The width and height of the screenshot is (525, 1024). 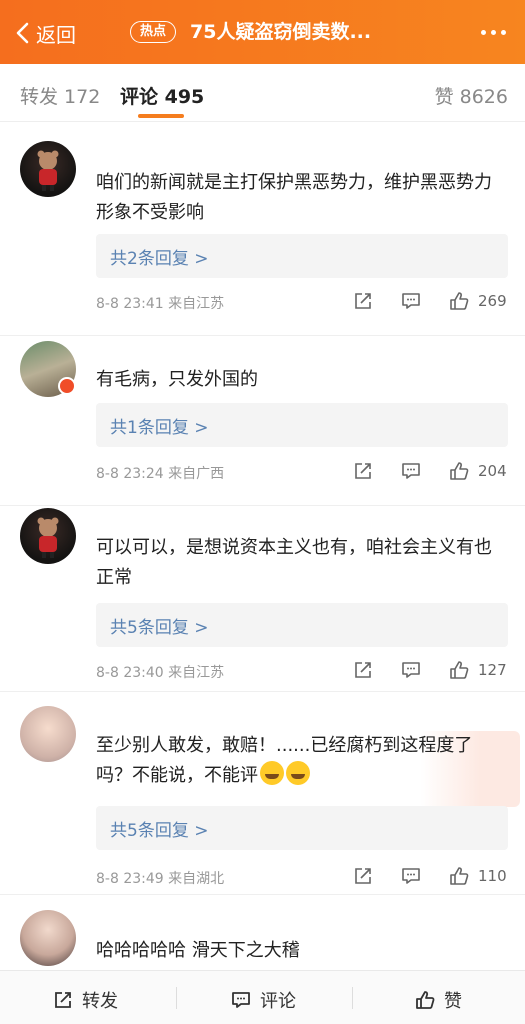 I want to click on bottom-action-bar: 转发 评论 赞, so click(x=262, y=997).